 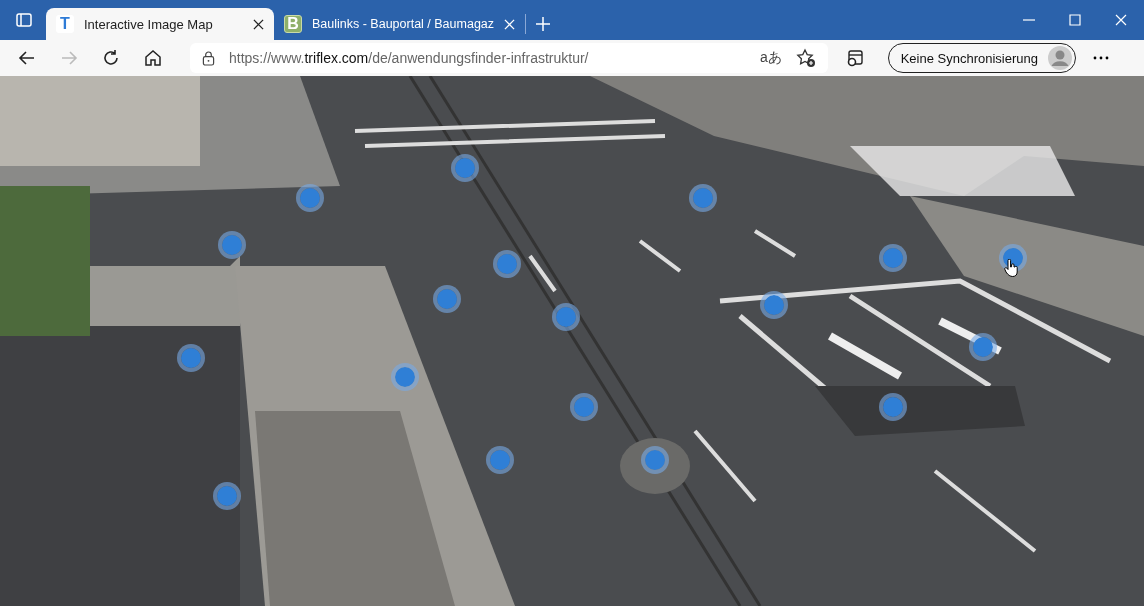 I want to click on maximize-icon, so click(x=1075, y=20).